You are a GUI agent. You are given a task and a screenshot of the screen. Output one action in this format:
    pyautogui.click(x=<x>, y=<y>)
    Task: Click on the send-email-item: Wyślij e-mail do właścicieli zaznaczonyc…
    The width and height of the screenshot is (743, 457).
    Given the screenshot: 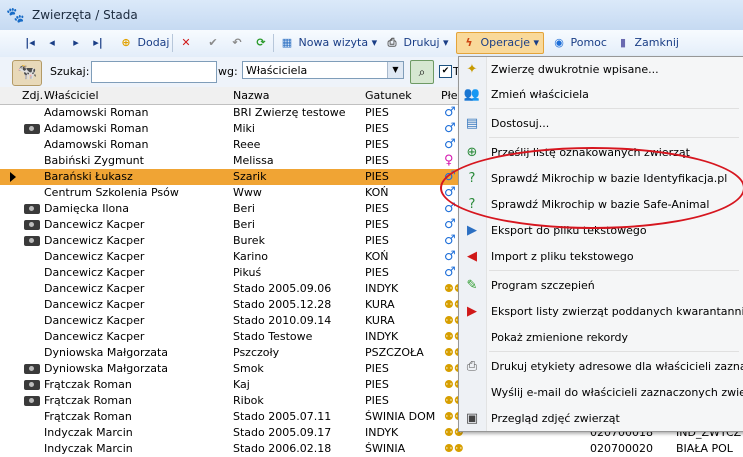 What is the action you would take?
    pyautogui.click(x=601, y=393)
    